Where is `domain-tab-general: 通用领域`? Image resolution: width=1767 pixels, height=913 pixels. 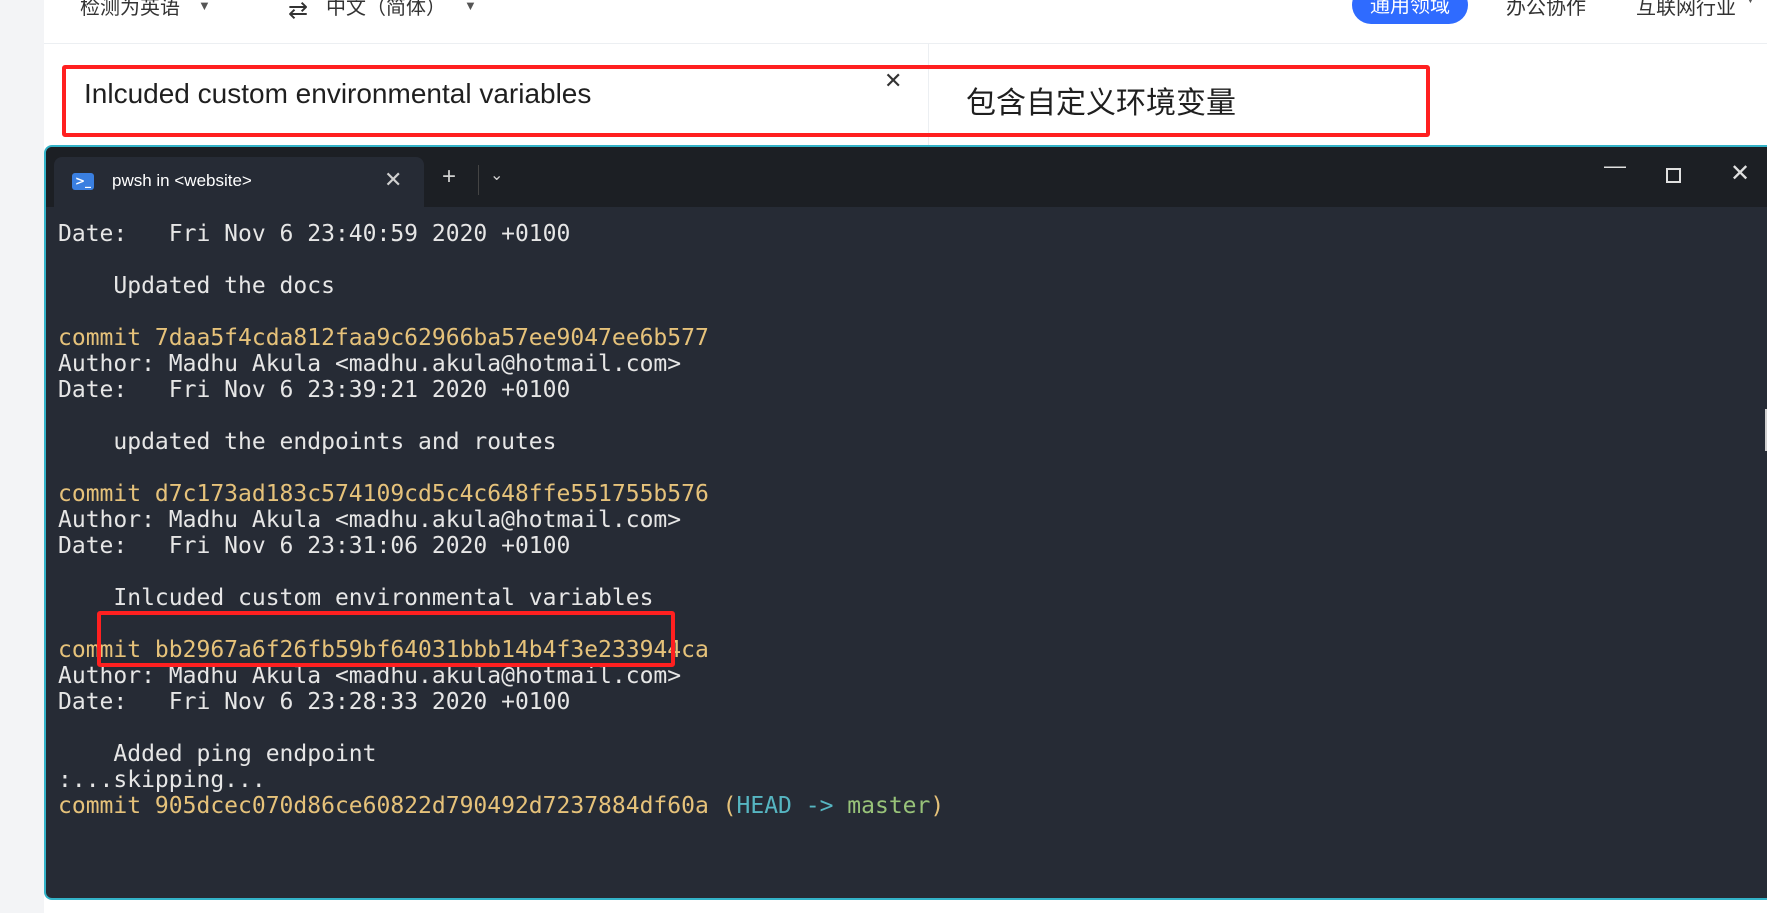 domain-tab-general: 通用领域 is located at coordinates (1410, 12).